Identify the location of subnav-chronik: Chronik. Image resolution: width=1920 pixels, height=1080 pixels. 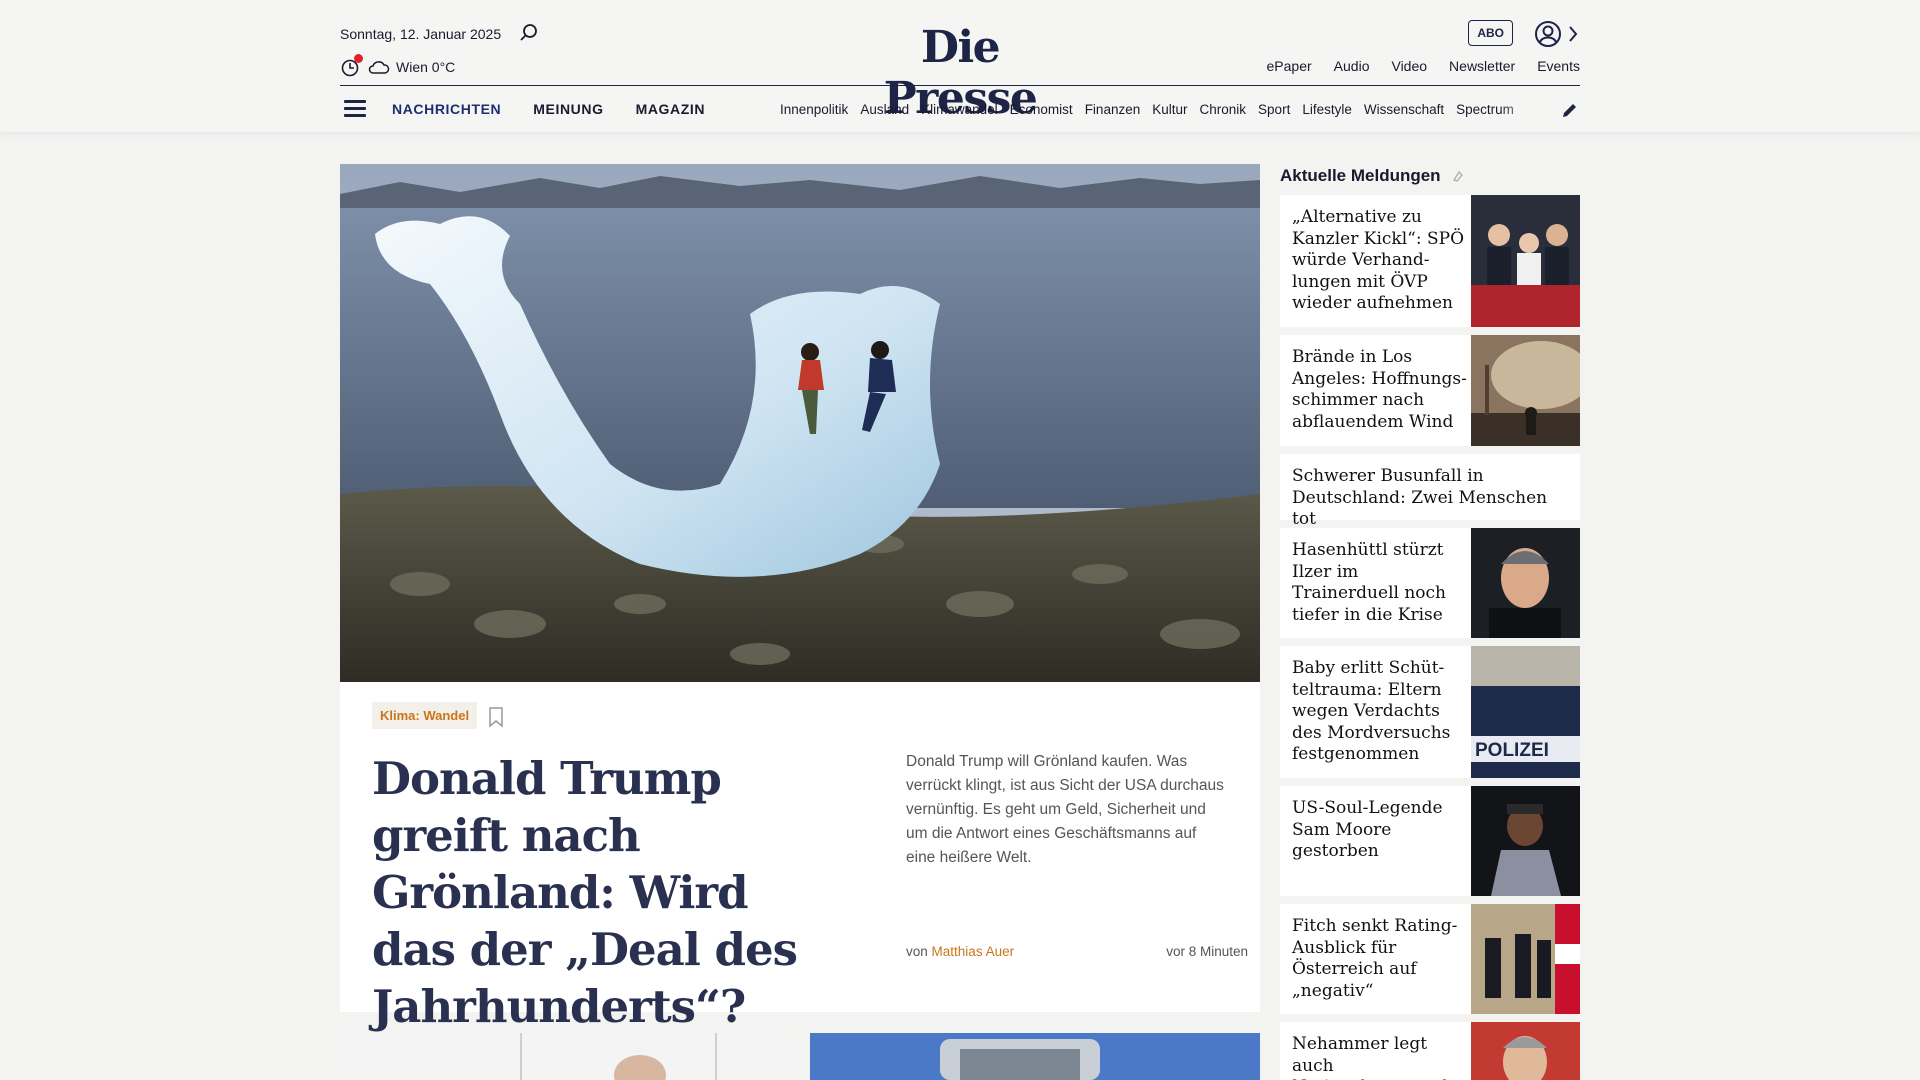
(1223, 109).